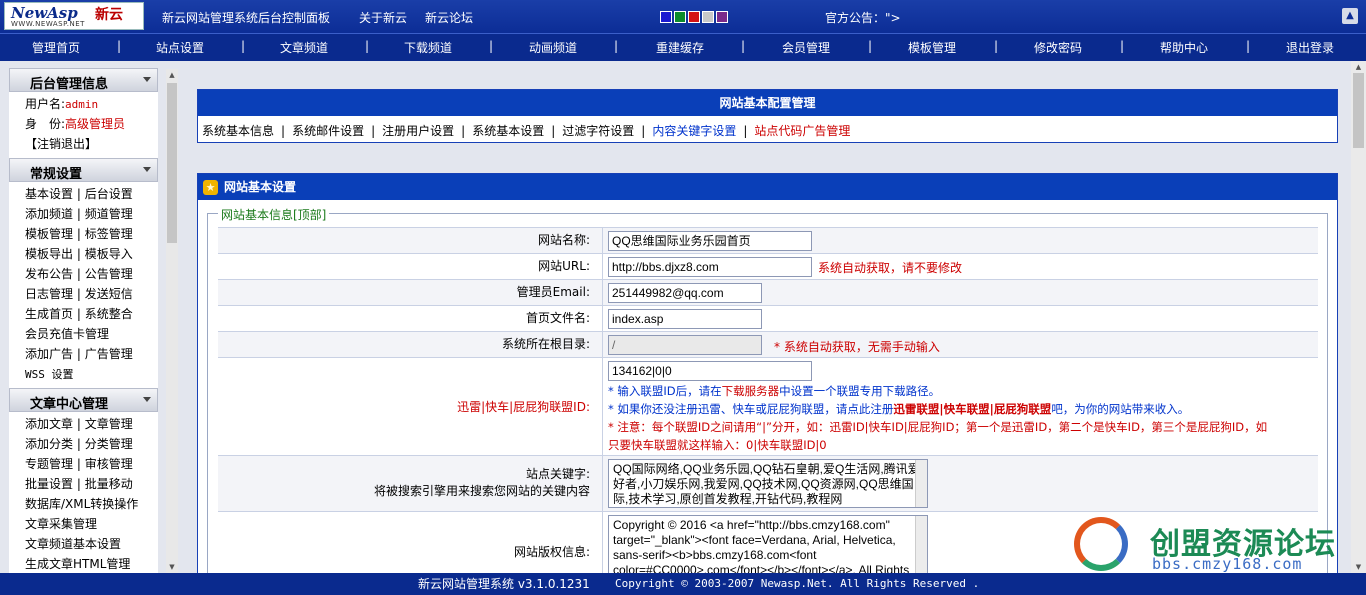 This screenshot has width=1366, height=595. I want to click on menu-db-xml-convert: 数据库/XML转换操作, so click(81, 504).